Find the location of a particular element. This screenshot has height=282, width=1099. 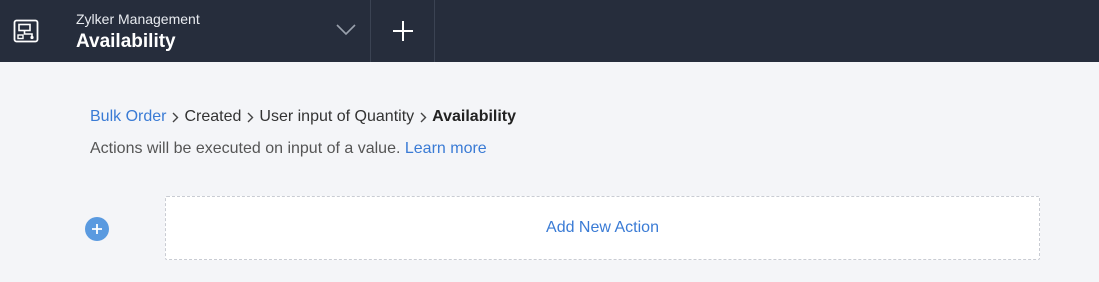

breadcrumb-item-current: Availability is located at coordinates (474, 116).